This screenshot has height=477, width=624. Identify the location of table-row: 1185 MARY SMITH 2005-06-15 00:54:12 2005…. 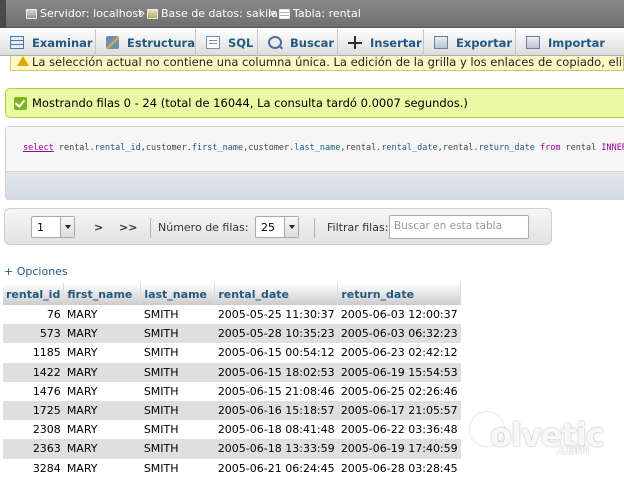
(232, 353).